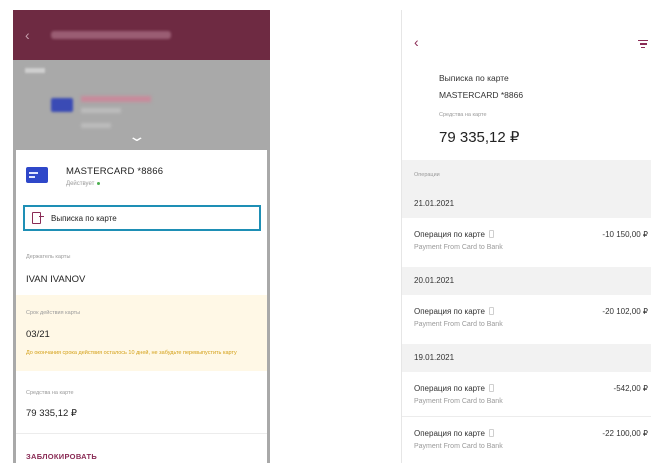  What do you see at coordinates (526, 281) in the screenshot?
I see `date-header: 20.01.2021` at bounding box center [526, 281].